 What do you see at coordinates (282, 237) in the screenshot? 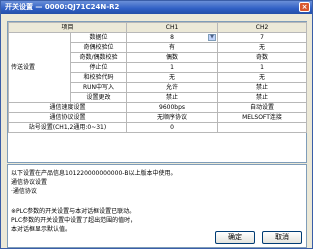
I see `cancel-button: 取消` at bounding box center [282, 237].